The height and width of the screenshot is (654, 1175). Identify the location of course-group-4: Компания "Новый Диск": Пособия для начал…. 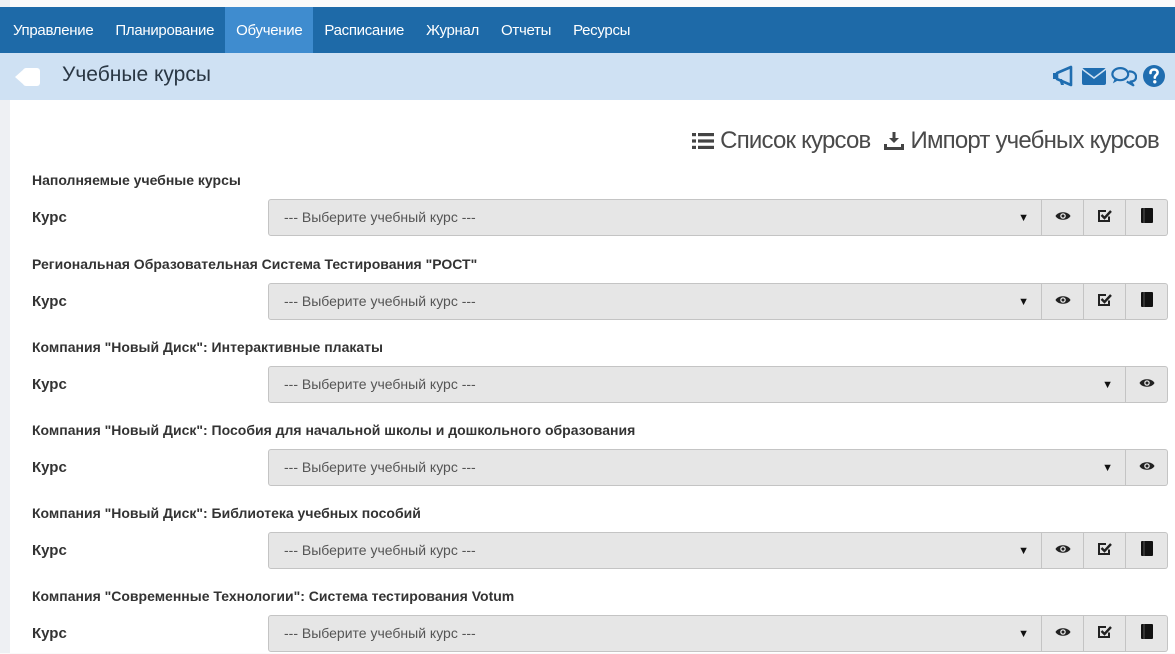
(603, 454).